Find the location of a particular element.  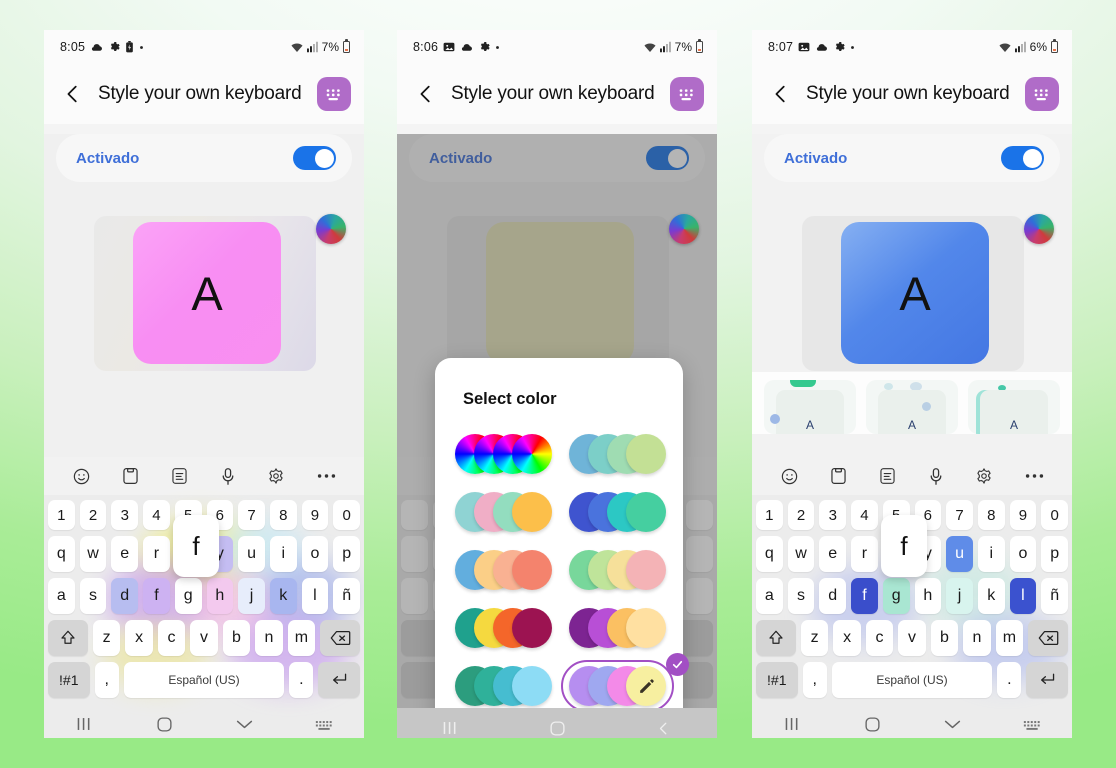

swatch-option-blue-green-pastel is located at coordinates (623, 454).